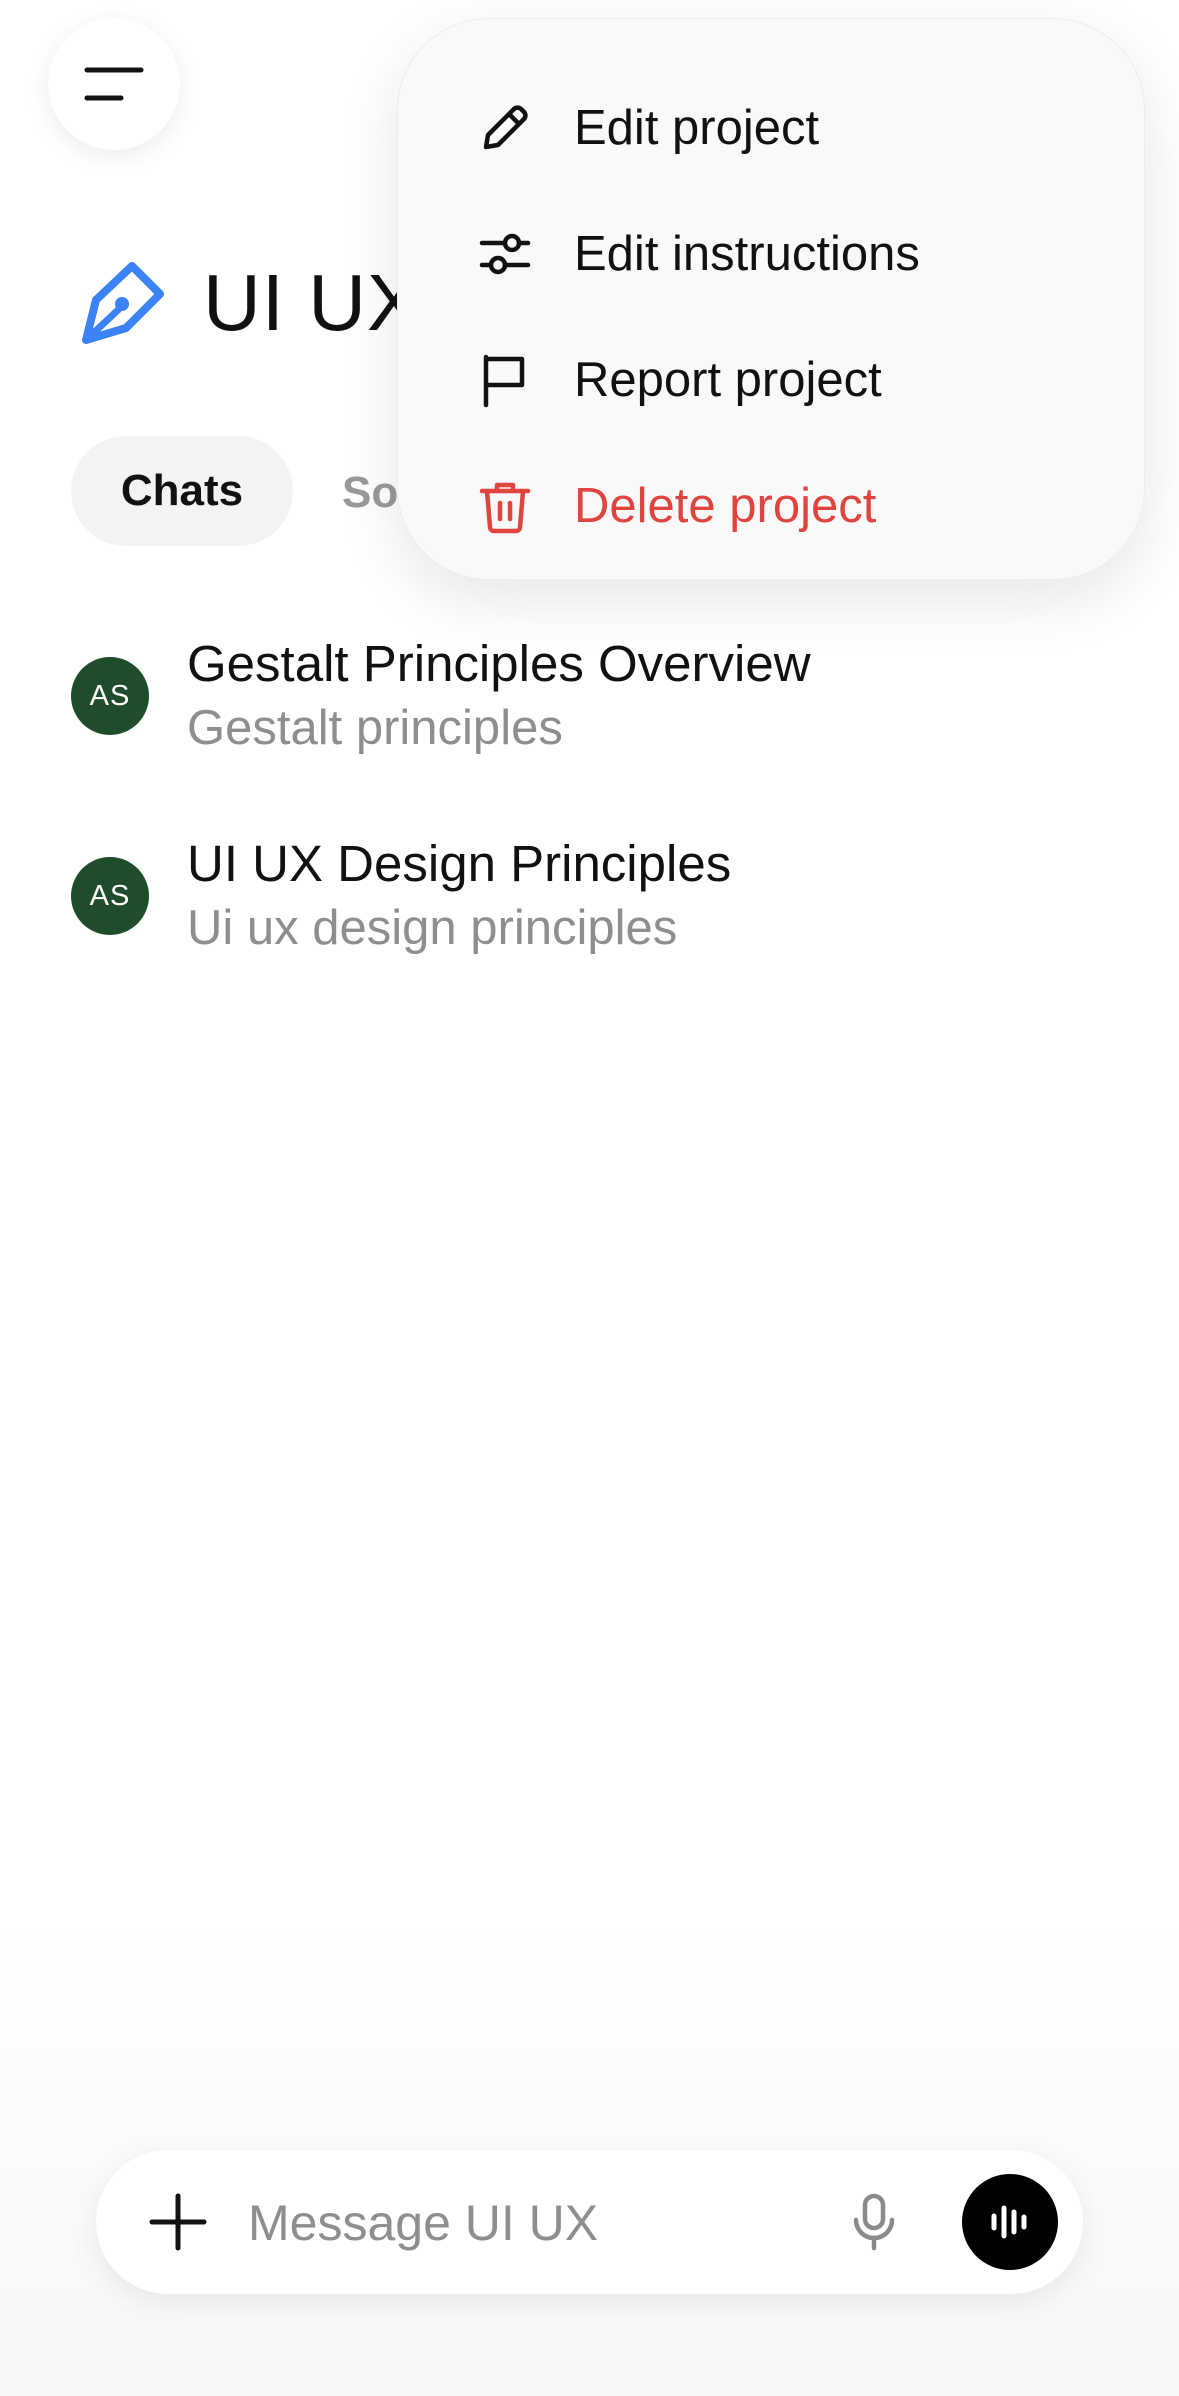 This screenshot has width=1179, height=2396. I want to click on menu-item-label: Delete project, so click(725, 506).